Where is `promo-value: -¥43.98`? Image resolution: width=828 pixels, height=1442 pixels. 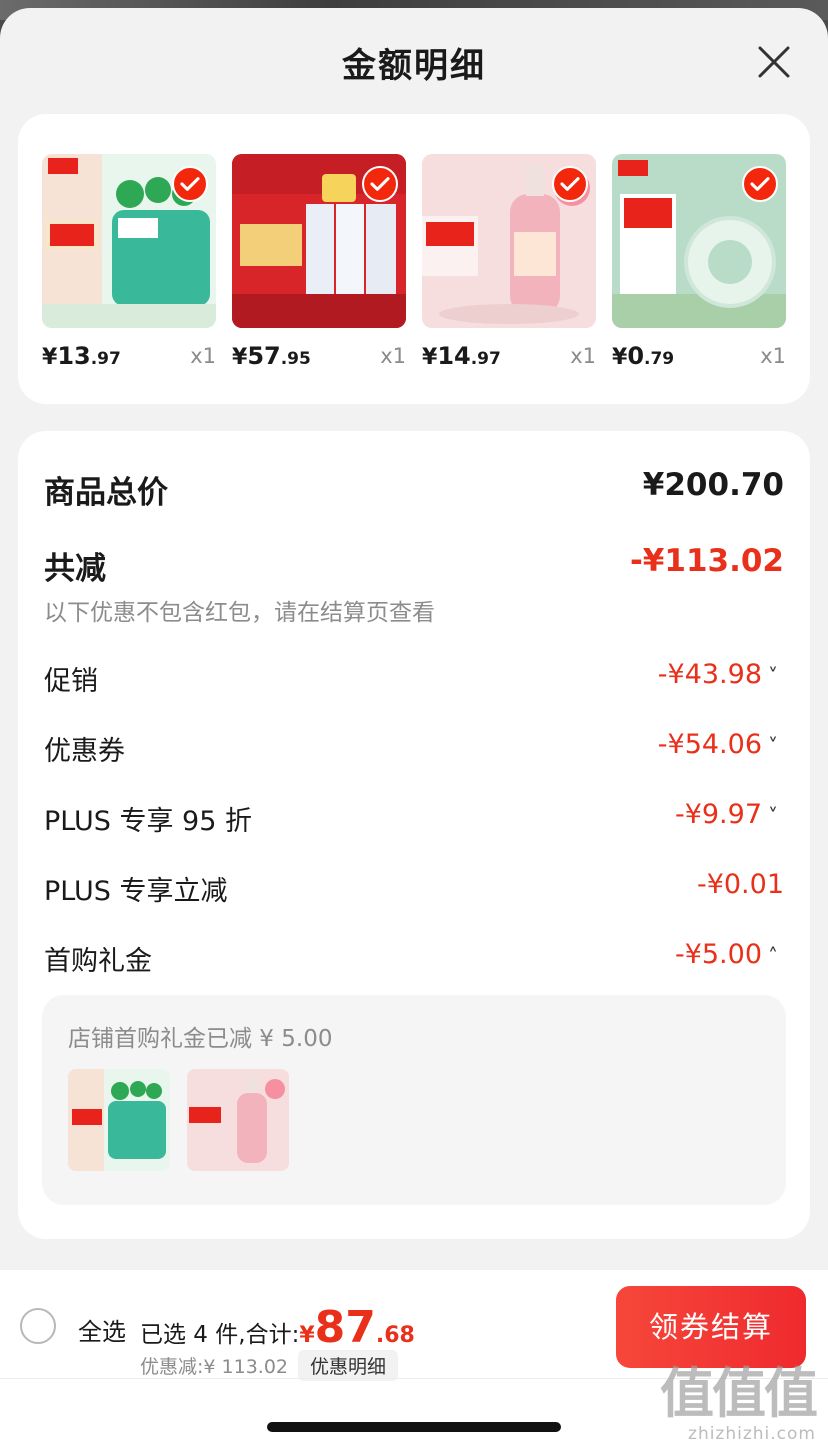 promo-value: -¥43.98 is located at coordinates (709, 674).